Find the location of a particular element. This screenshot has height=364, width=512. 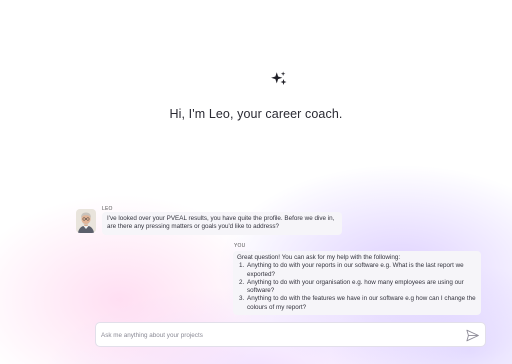

page-title: Hi, I'm Leo, your career coach. is located at coordinates (256, 114).